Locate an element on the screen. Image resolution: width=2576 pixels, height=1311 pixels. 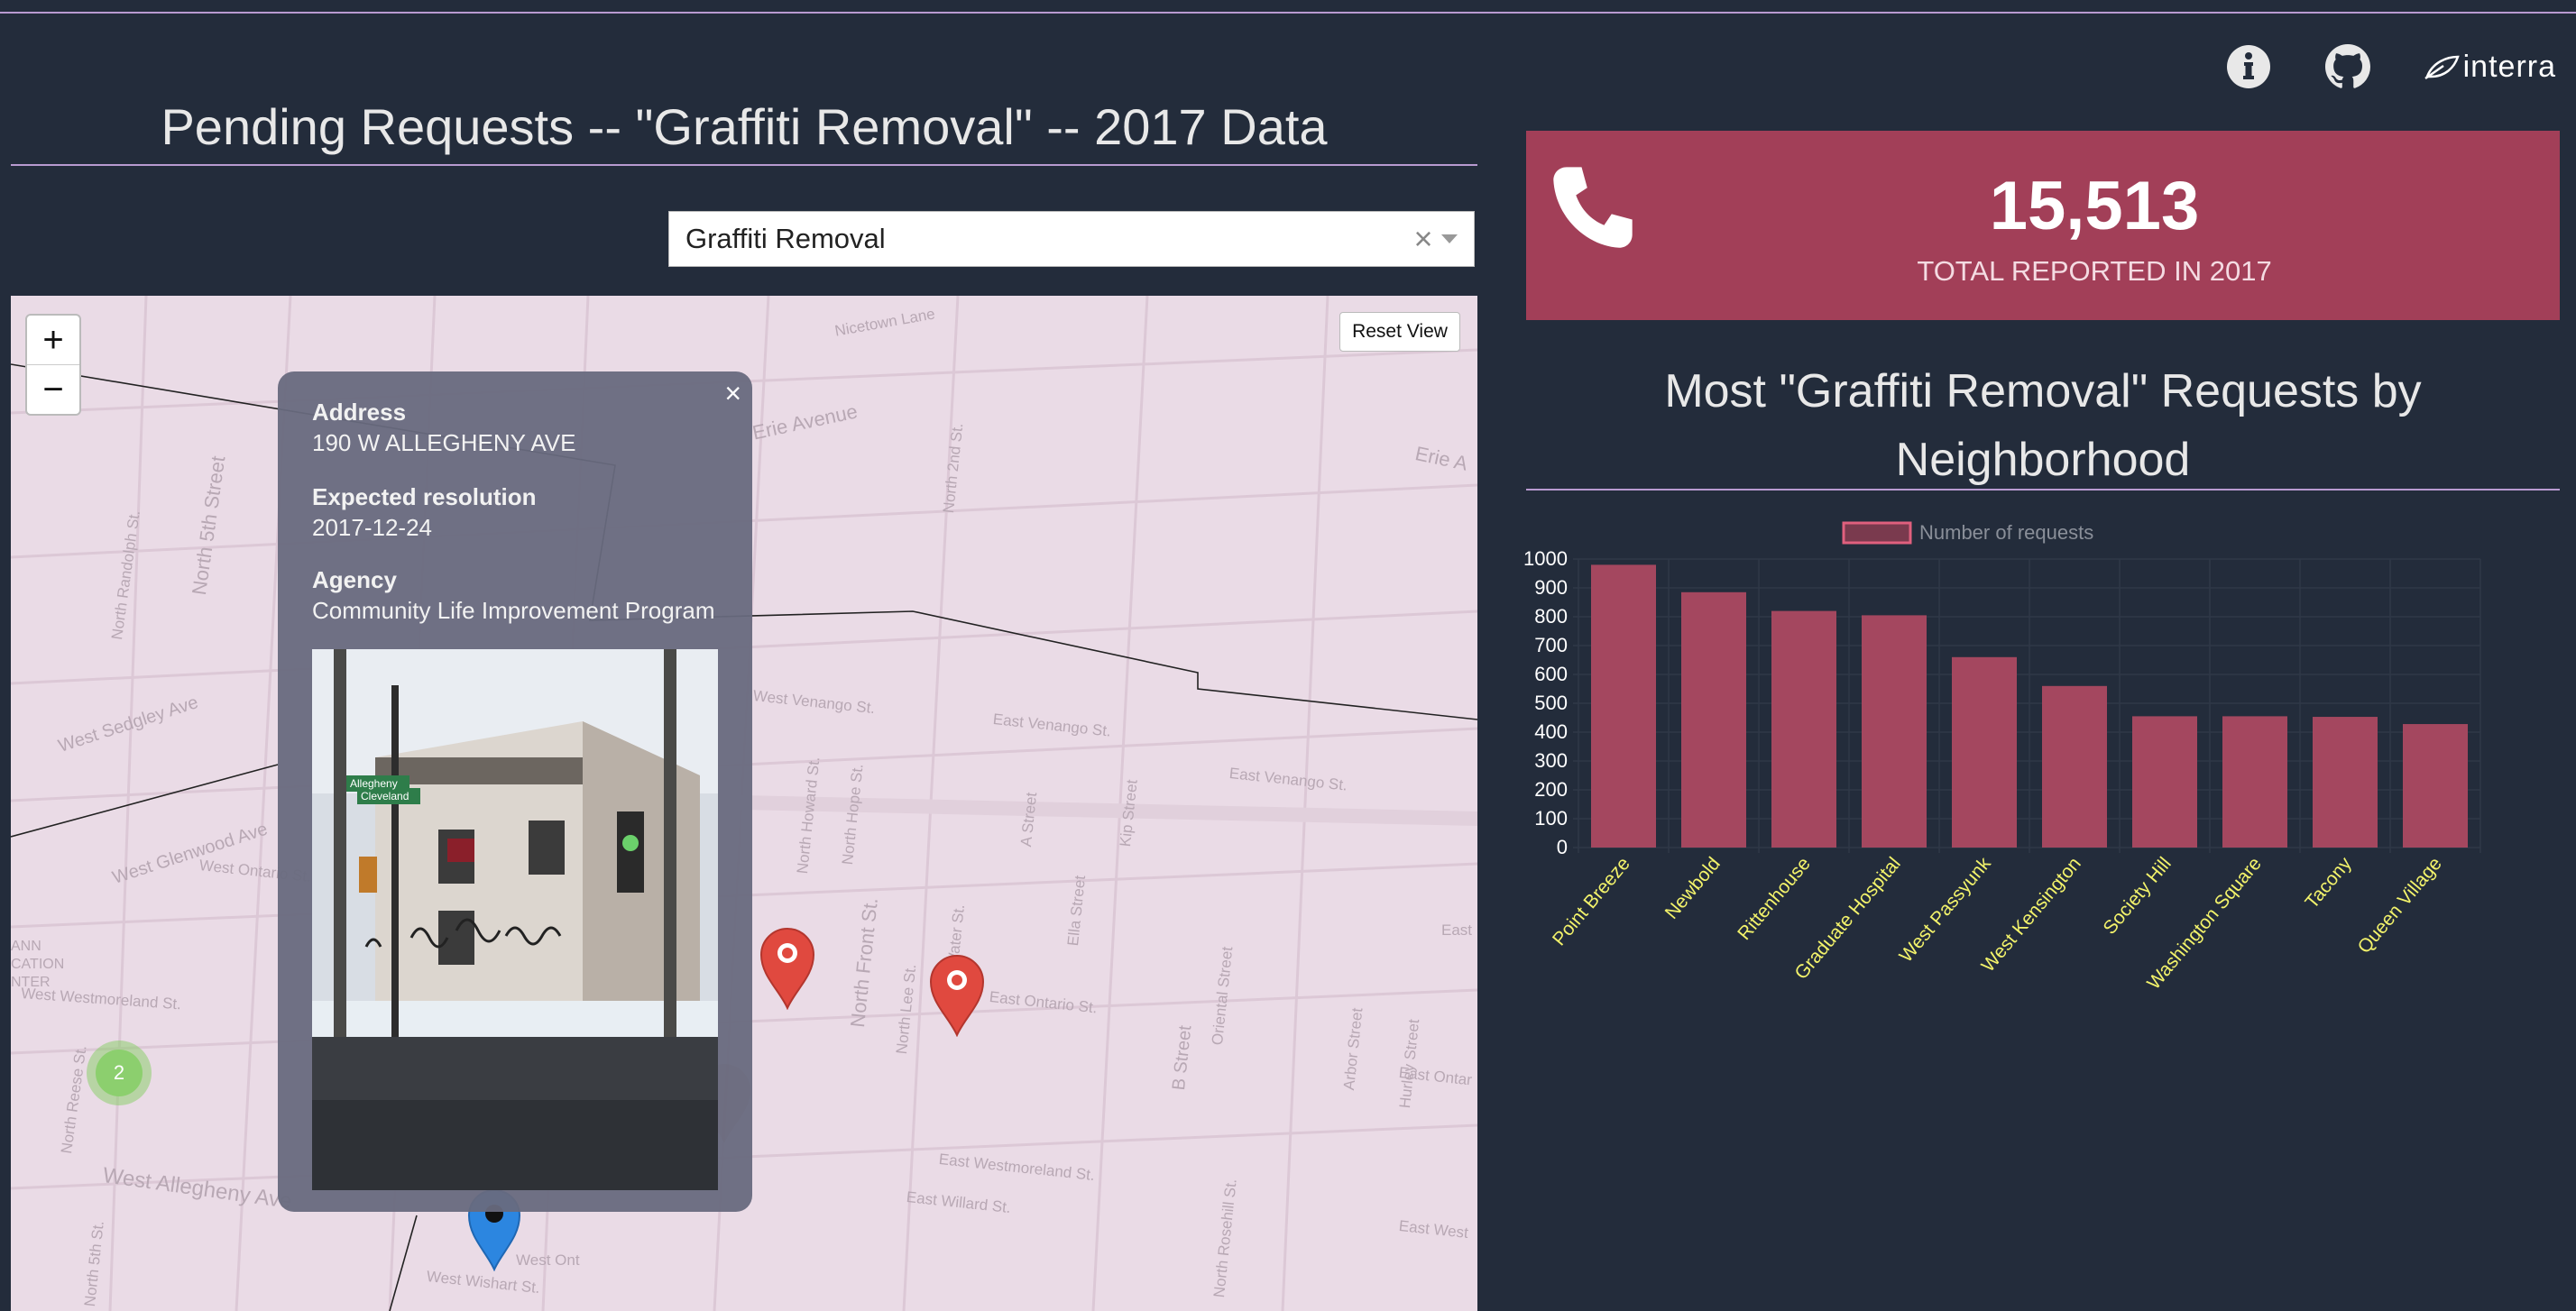
agency-label: Agency is located at coordinates (354, 579).